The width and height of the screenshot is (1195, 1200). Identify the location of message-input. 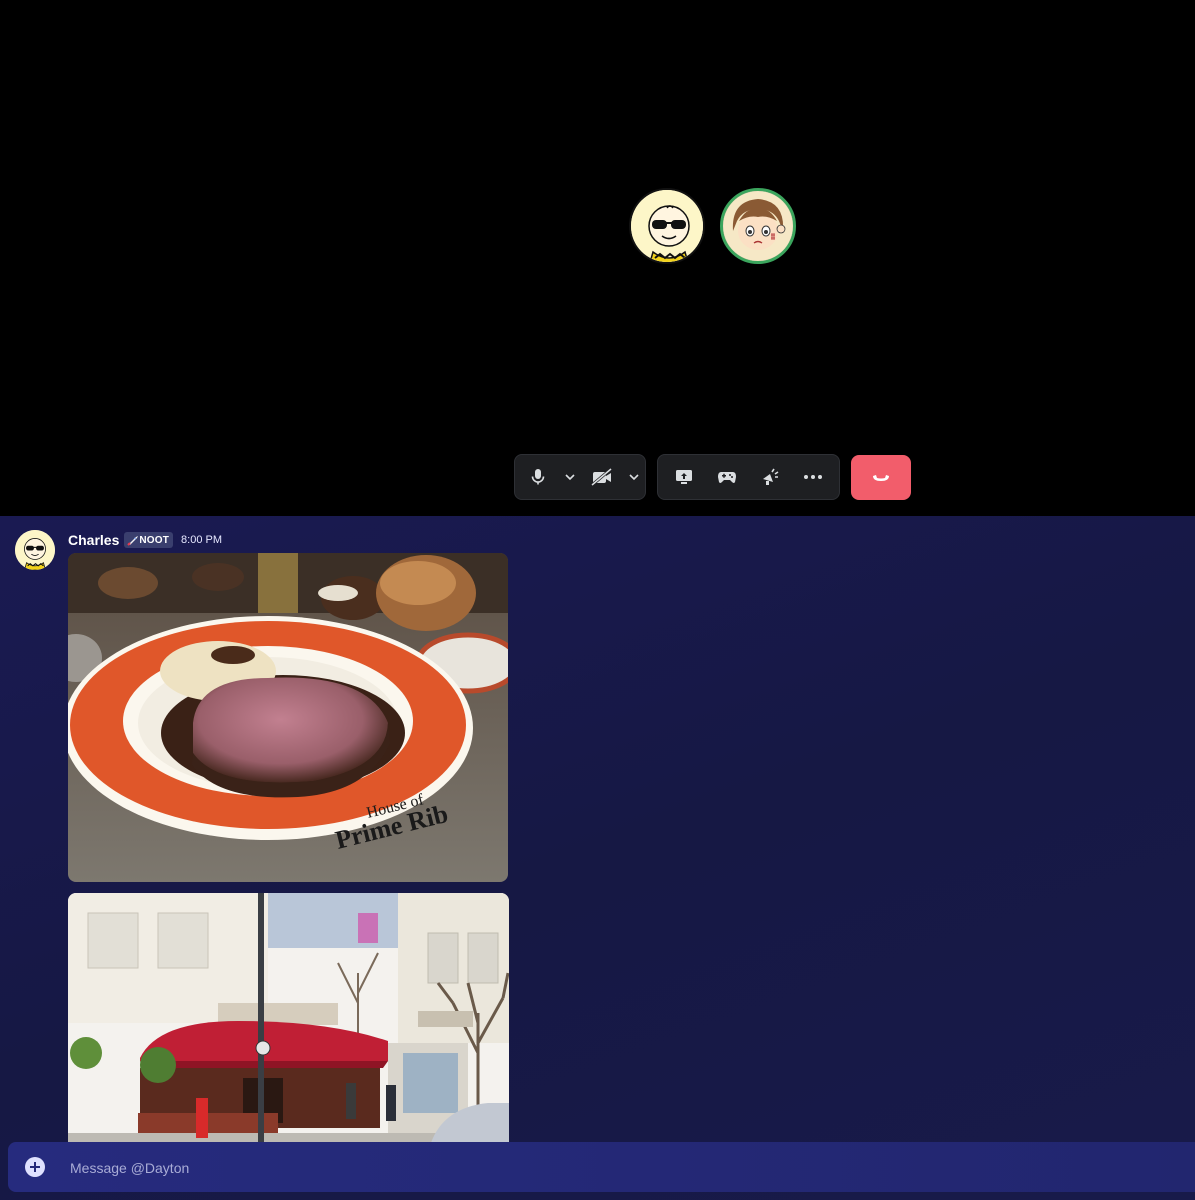
(620, 1168).